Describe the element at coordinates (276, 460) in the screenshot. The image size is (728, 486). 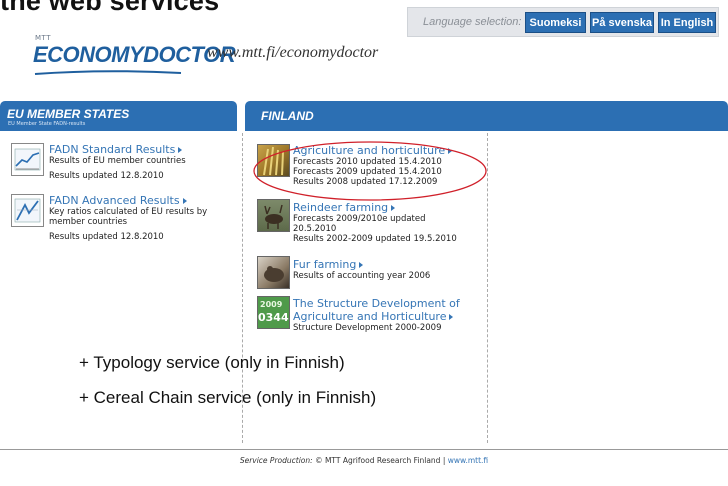
I see `footer-label: Service Production:` at that location.